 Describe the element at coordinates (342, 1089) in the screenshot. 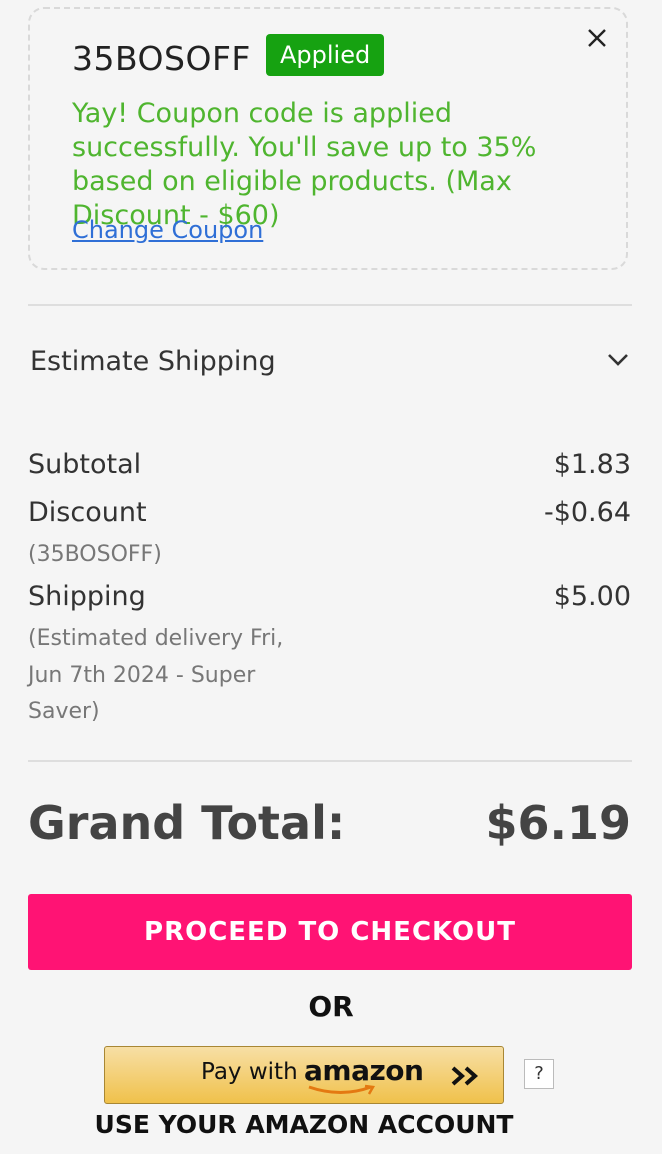

I see `amazon-smile-icon` at that location.